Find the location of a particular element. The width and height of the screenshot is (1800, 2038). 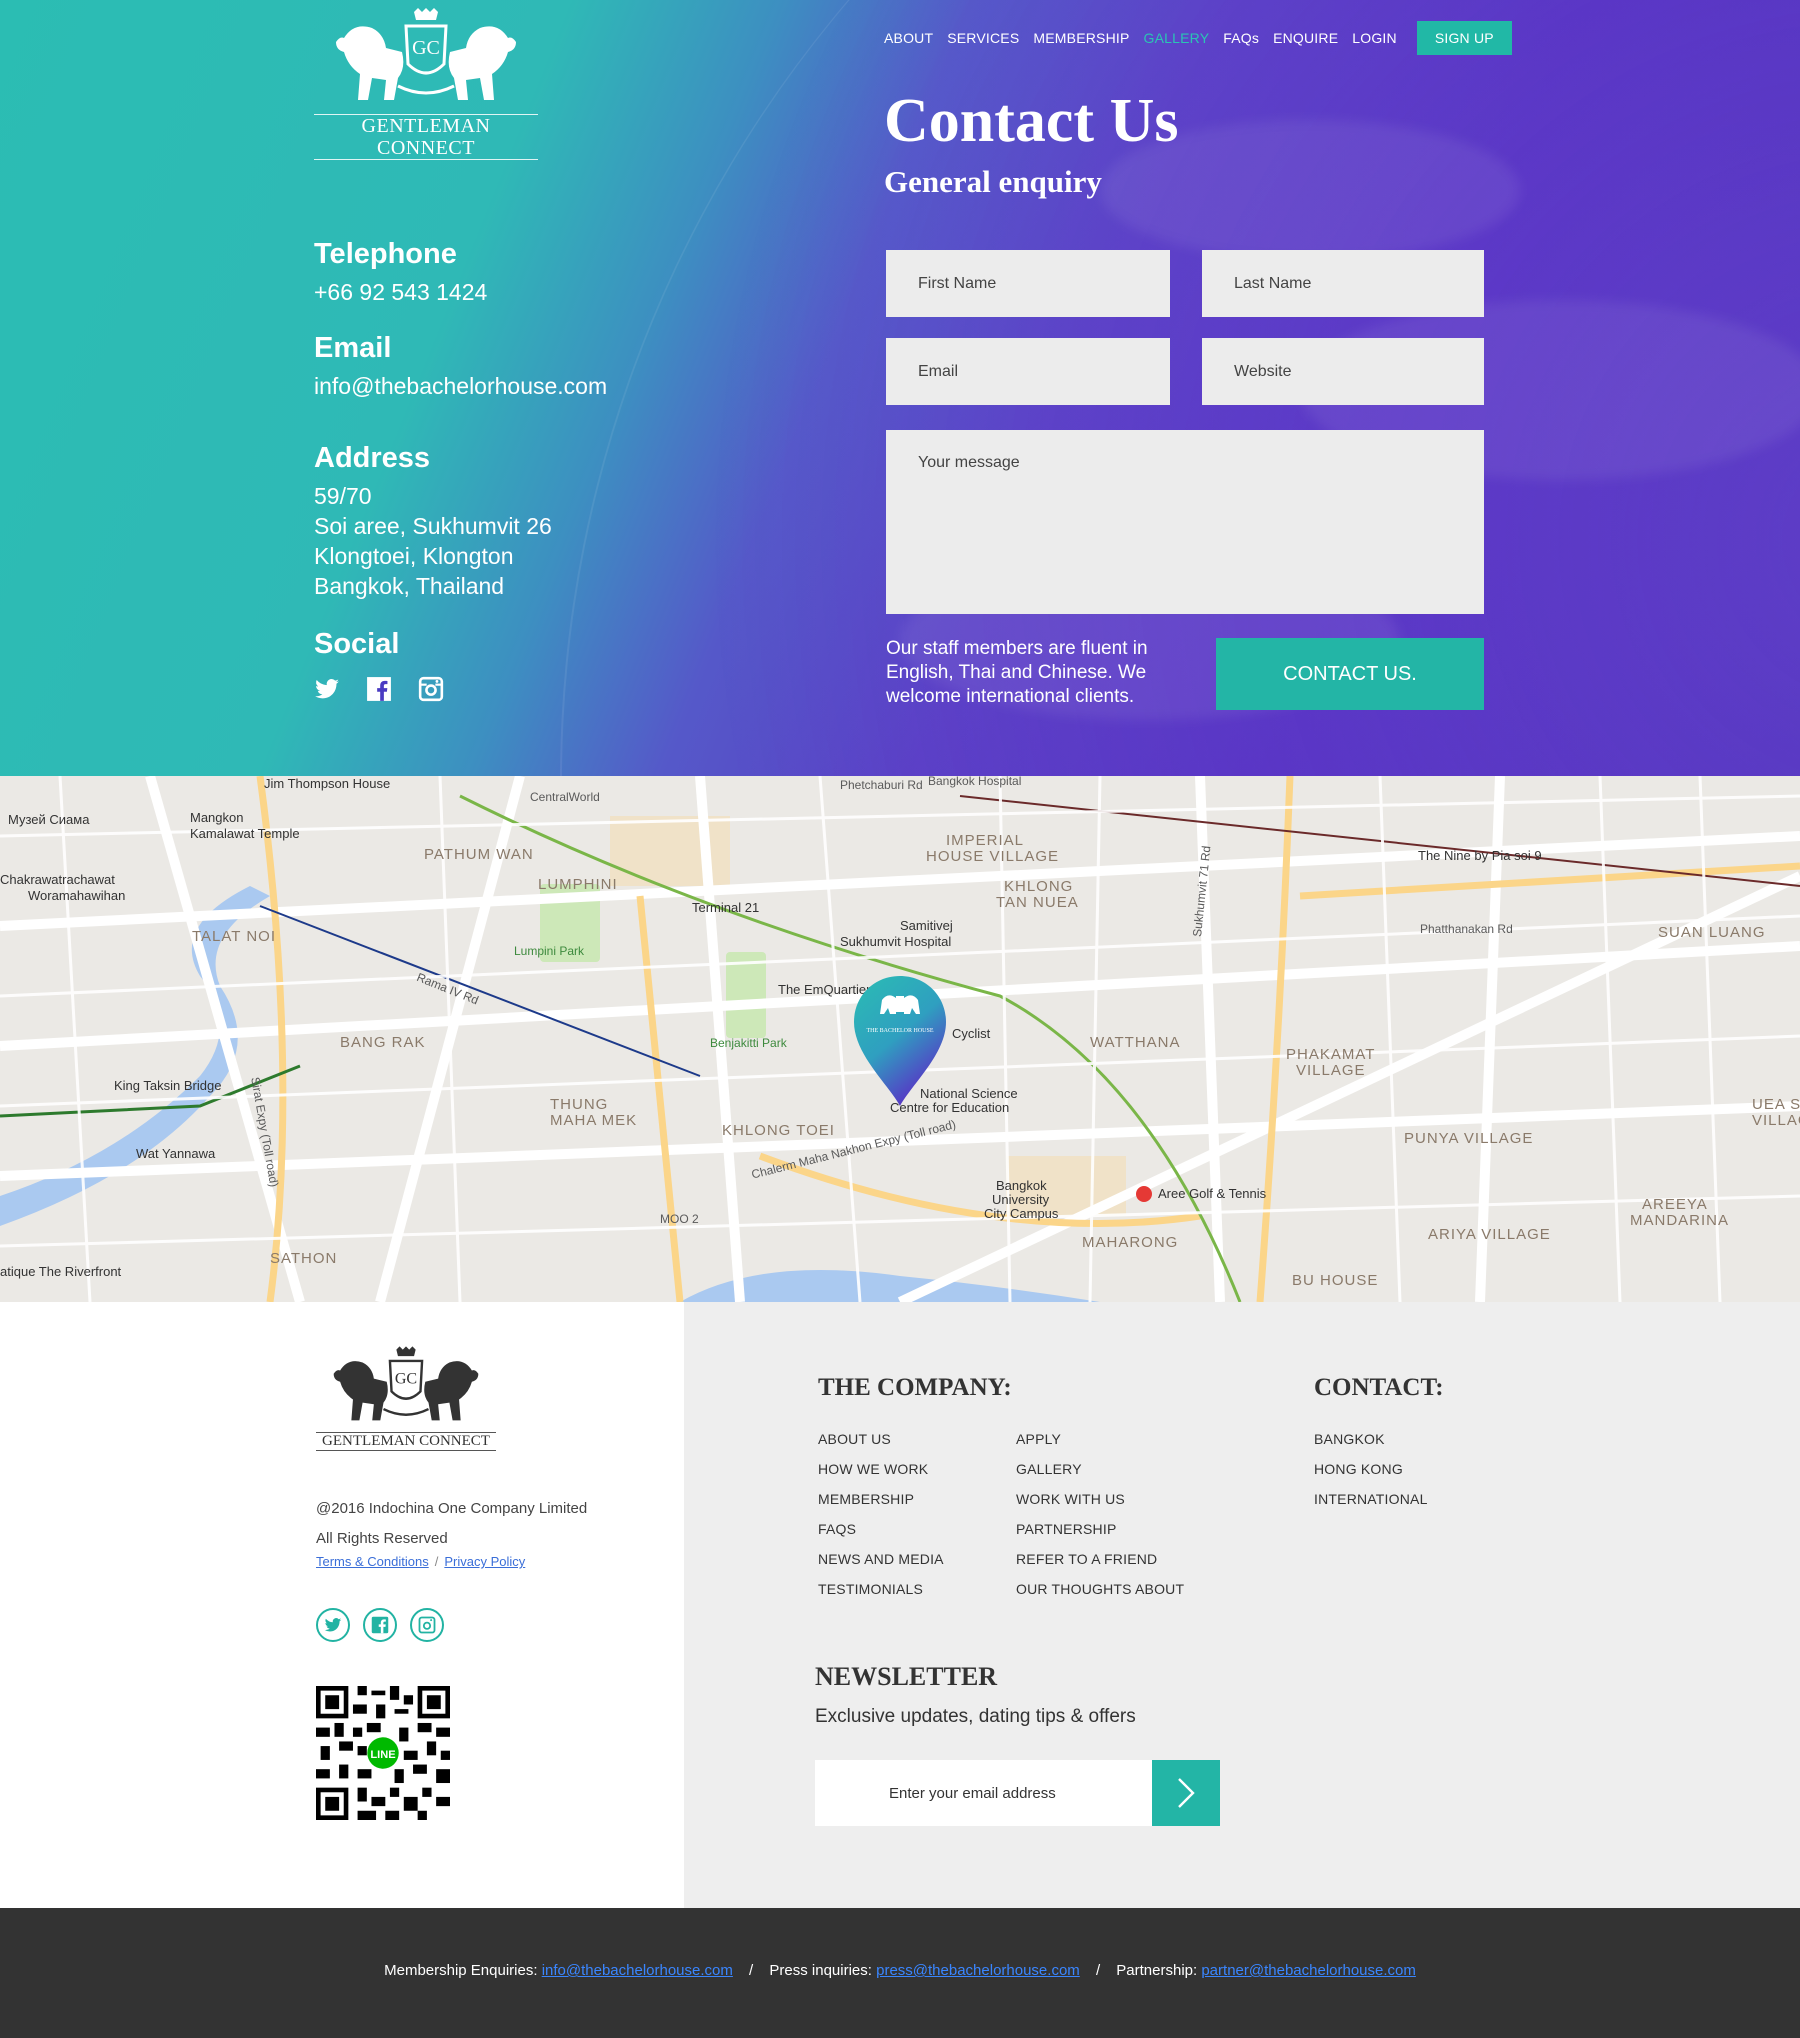

address-line: 59/70 is located at coordinates (343, 496).